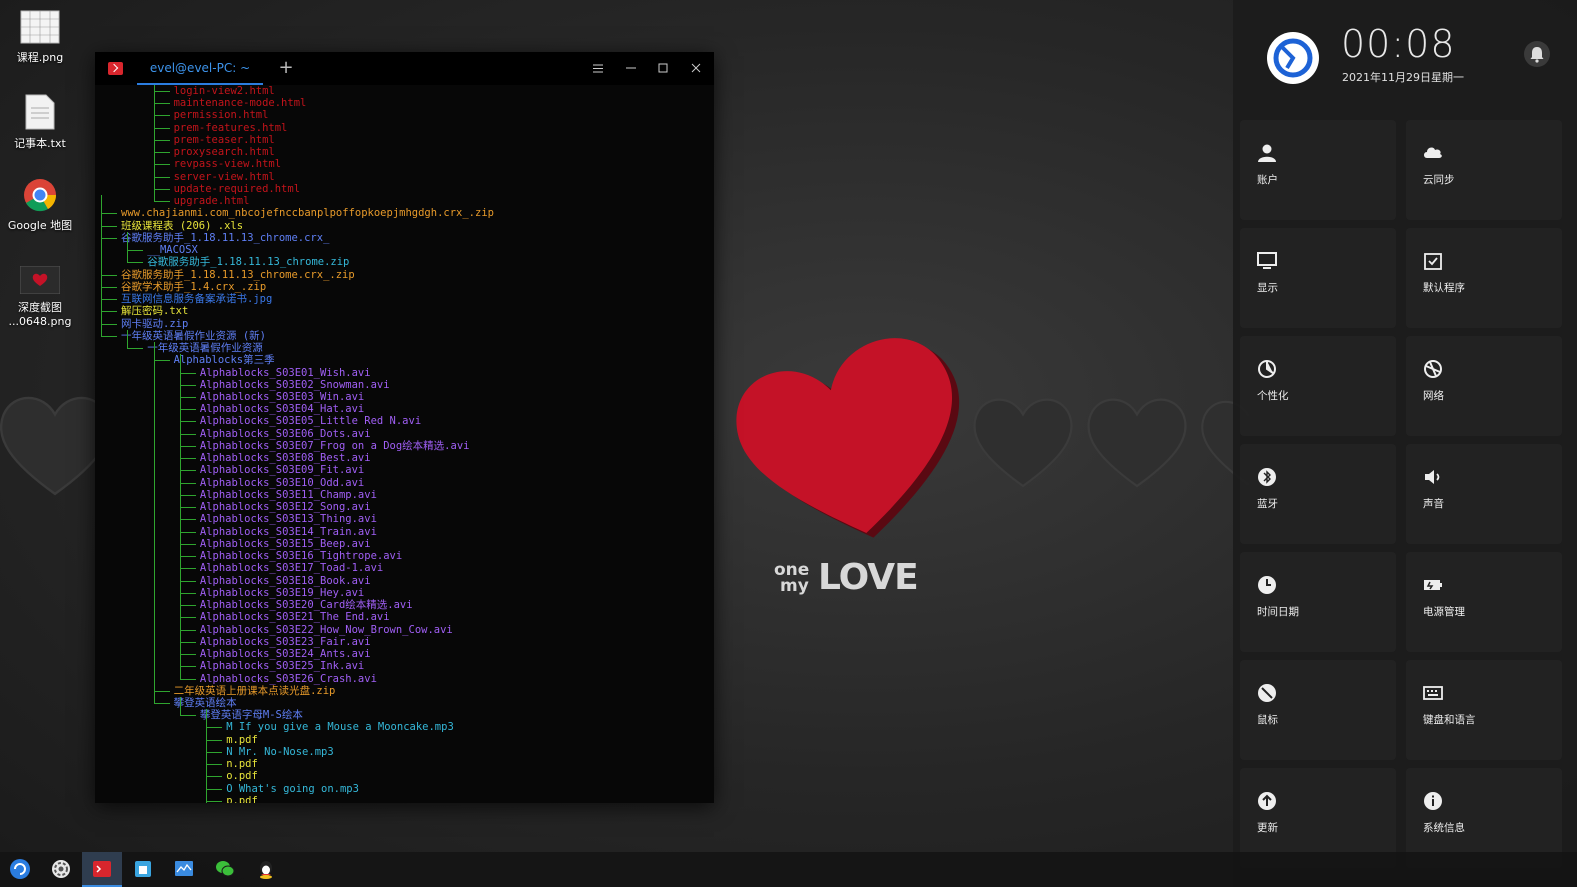  I want to click on terminal-icon, so click(102, 869).